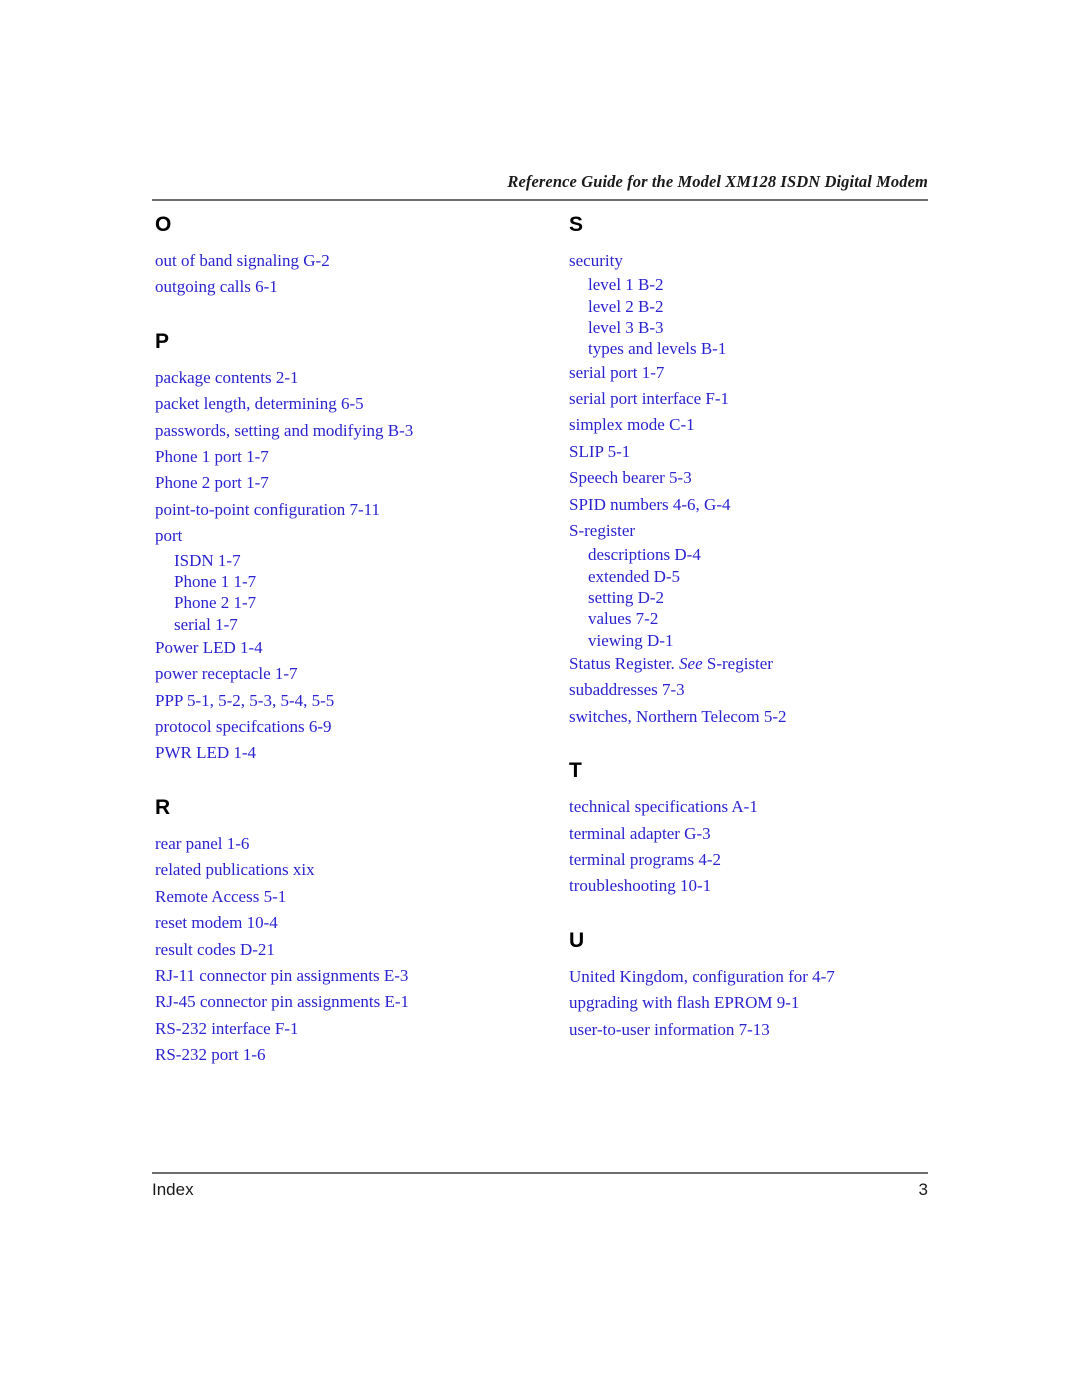 This screenshot has height=1397, width=1080. Describe the element at coordinates (540, 1173) in the screenshot. I see `footer-divider` at that location.